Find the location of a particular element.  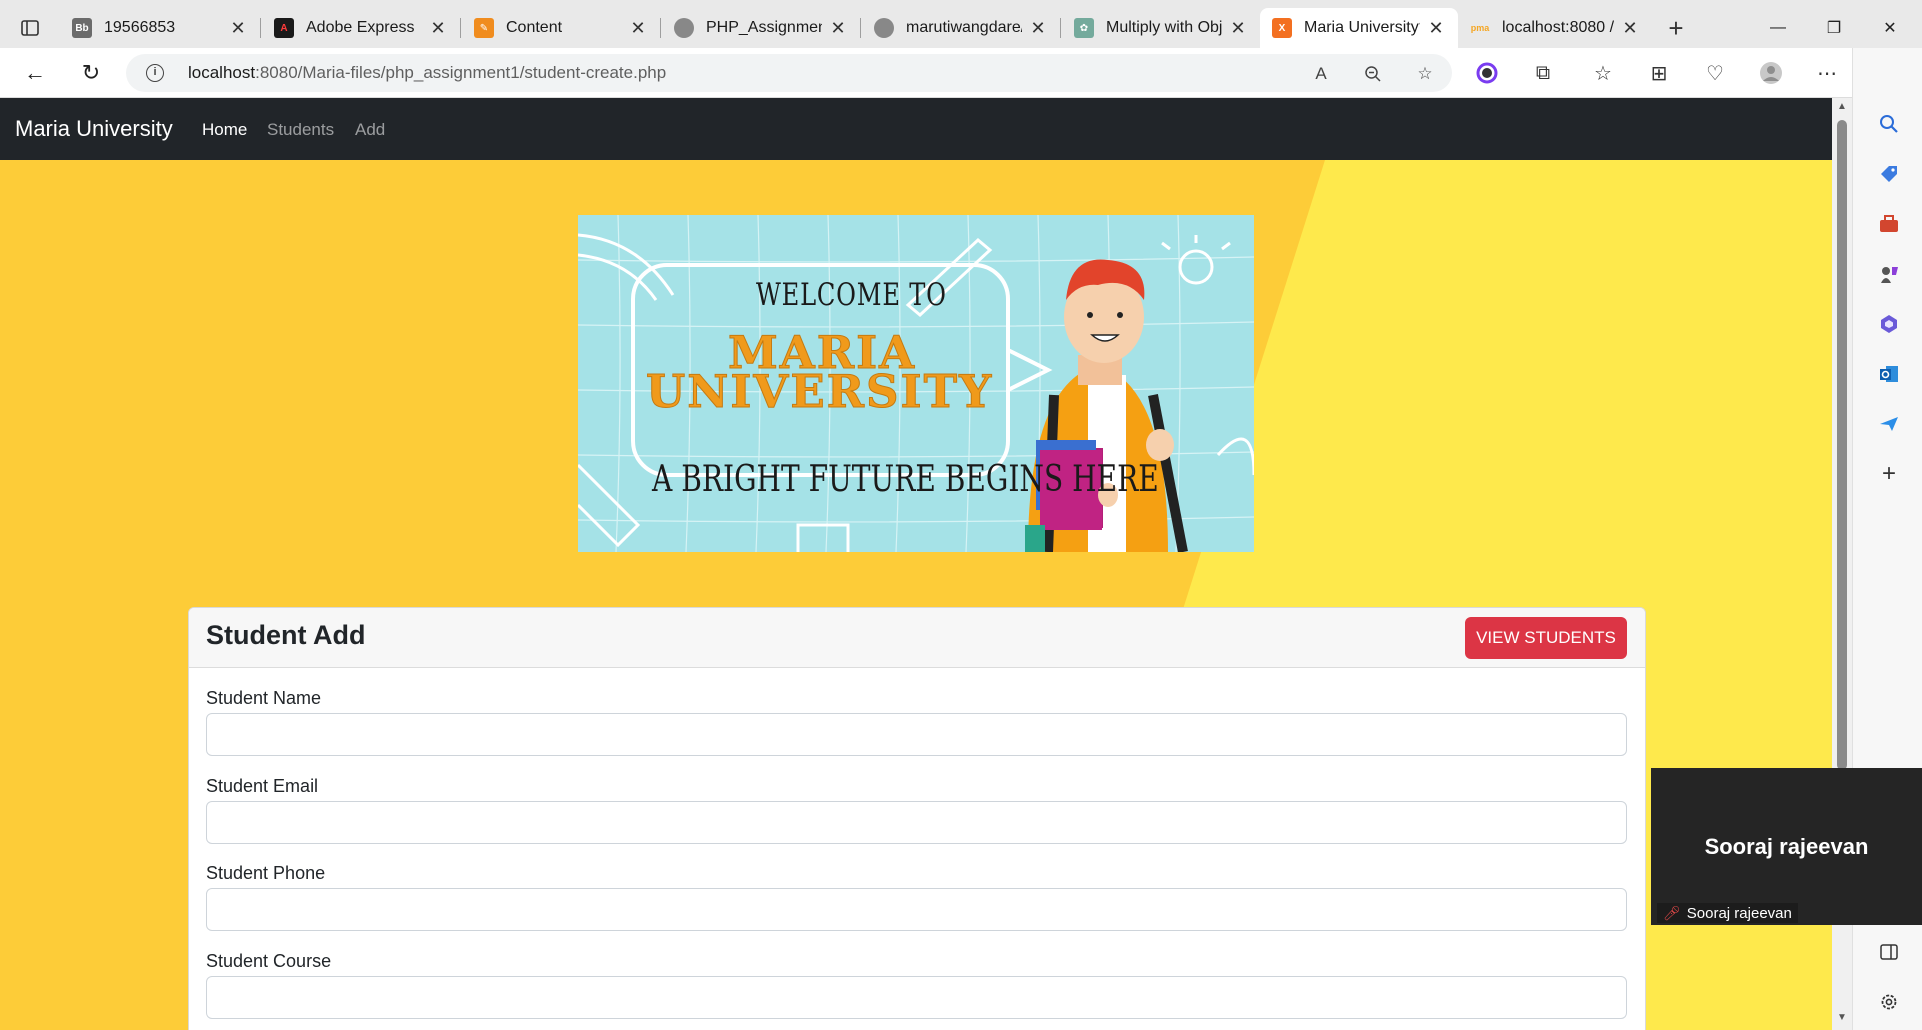

profile-icon is located at coordinates (1771, 73).